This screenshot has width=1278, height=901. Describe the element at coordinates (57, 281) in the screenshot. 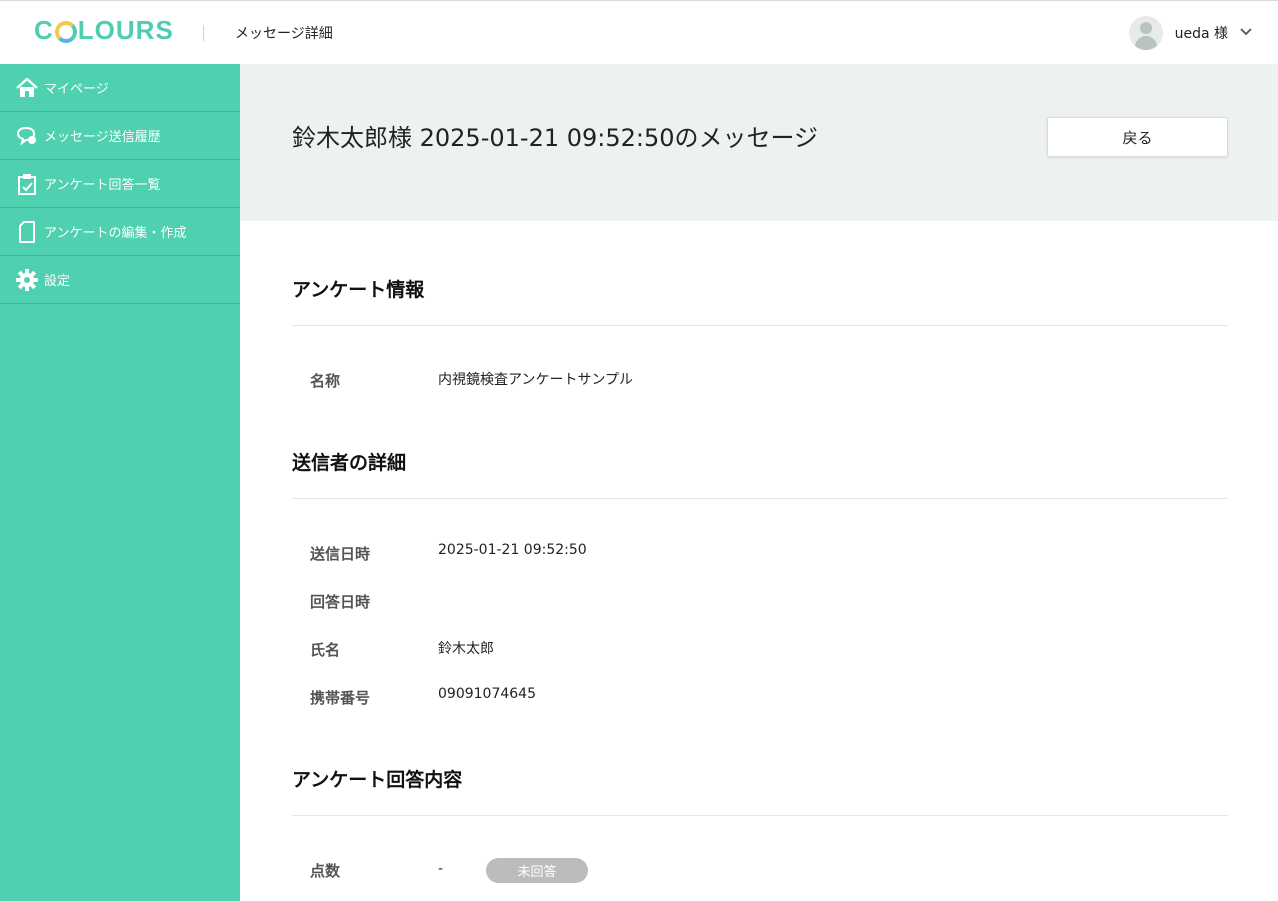

I see `sidebar-item-label: 設定` at that location.